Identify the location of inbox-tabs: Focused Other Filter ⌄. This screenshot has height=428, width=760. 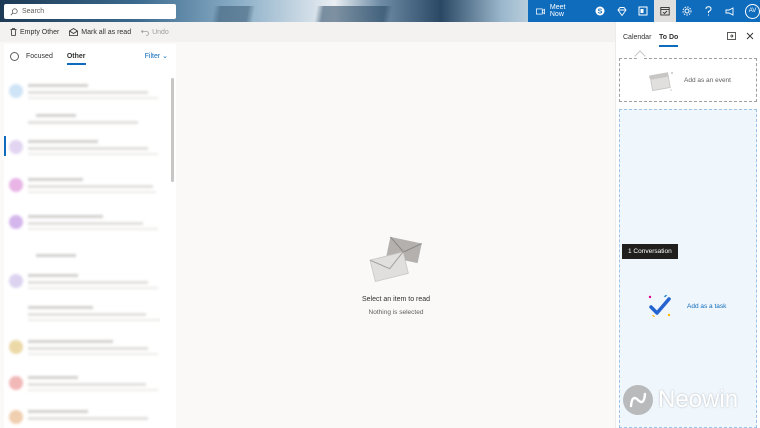
(90, 56).